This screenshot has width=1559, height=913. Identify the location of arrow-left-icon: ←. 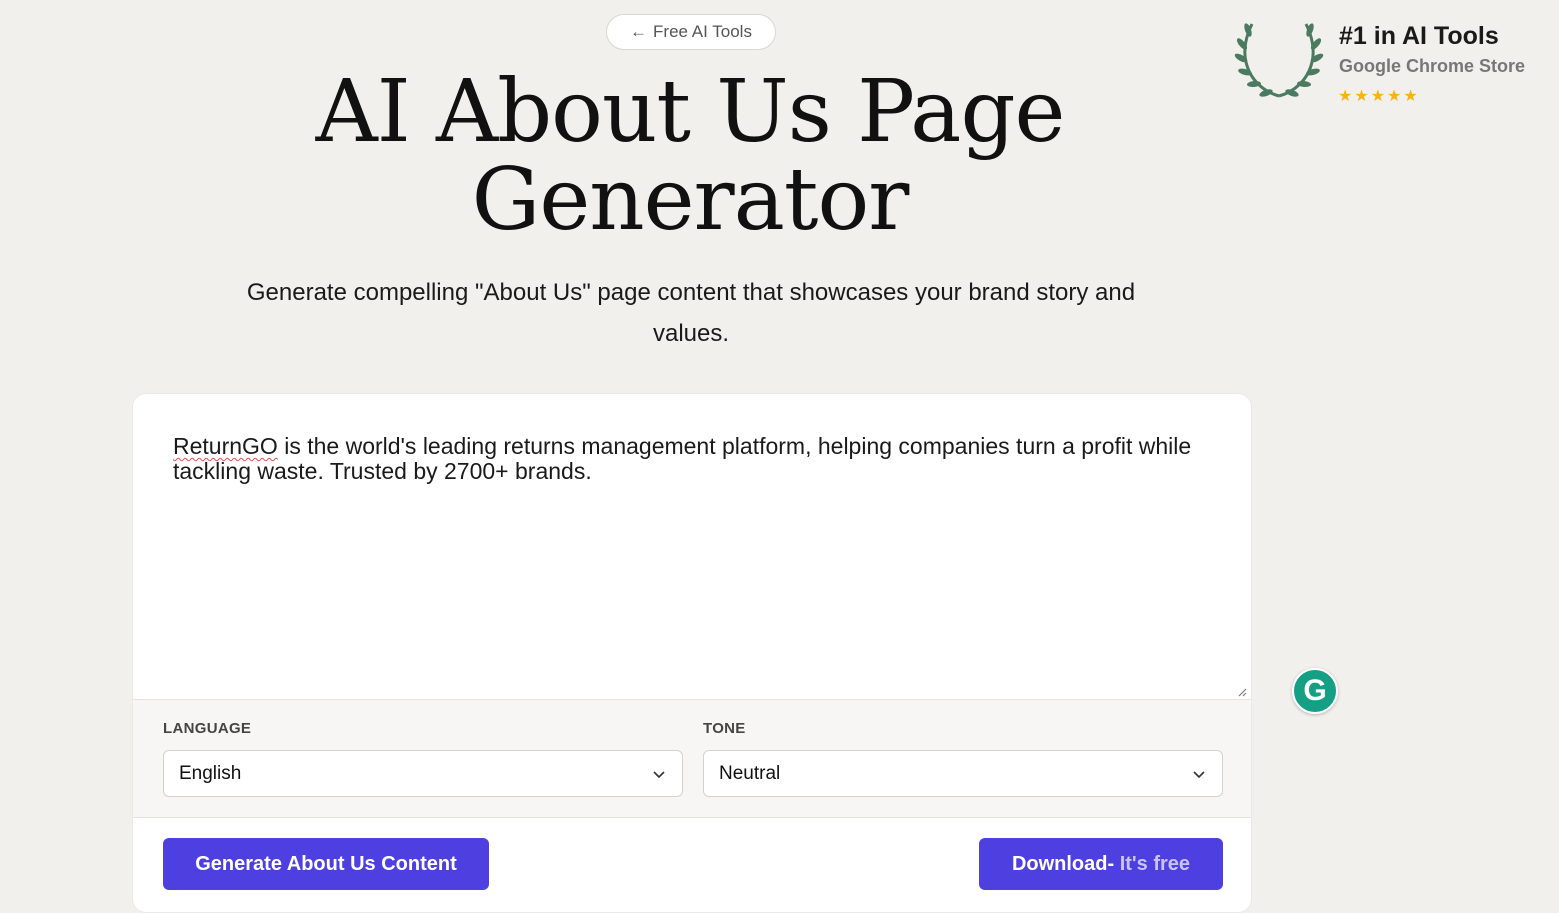
(639, 31).